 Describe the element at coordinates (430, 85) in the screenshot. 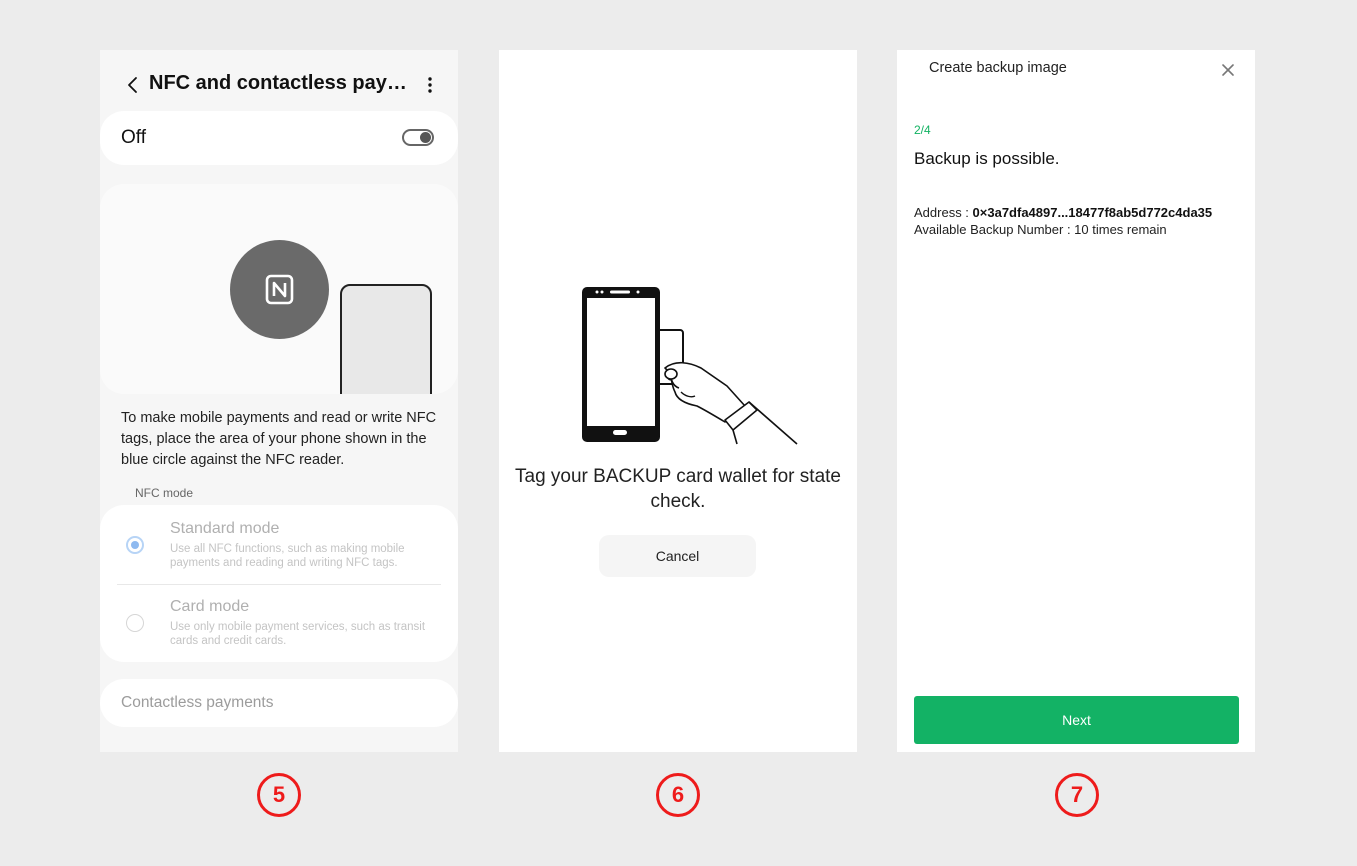

I see `more-vertical-icon` at that location.